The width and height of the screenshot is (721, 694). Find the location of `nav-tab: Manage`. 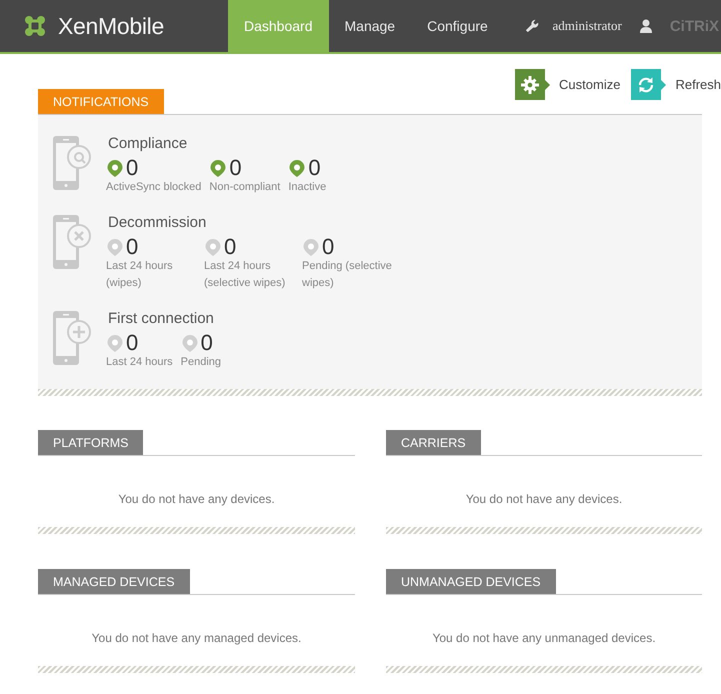

nav-tab: Manage is located at coordinates (370, 26).